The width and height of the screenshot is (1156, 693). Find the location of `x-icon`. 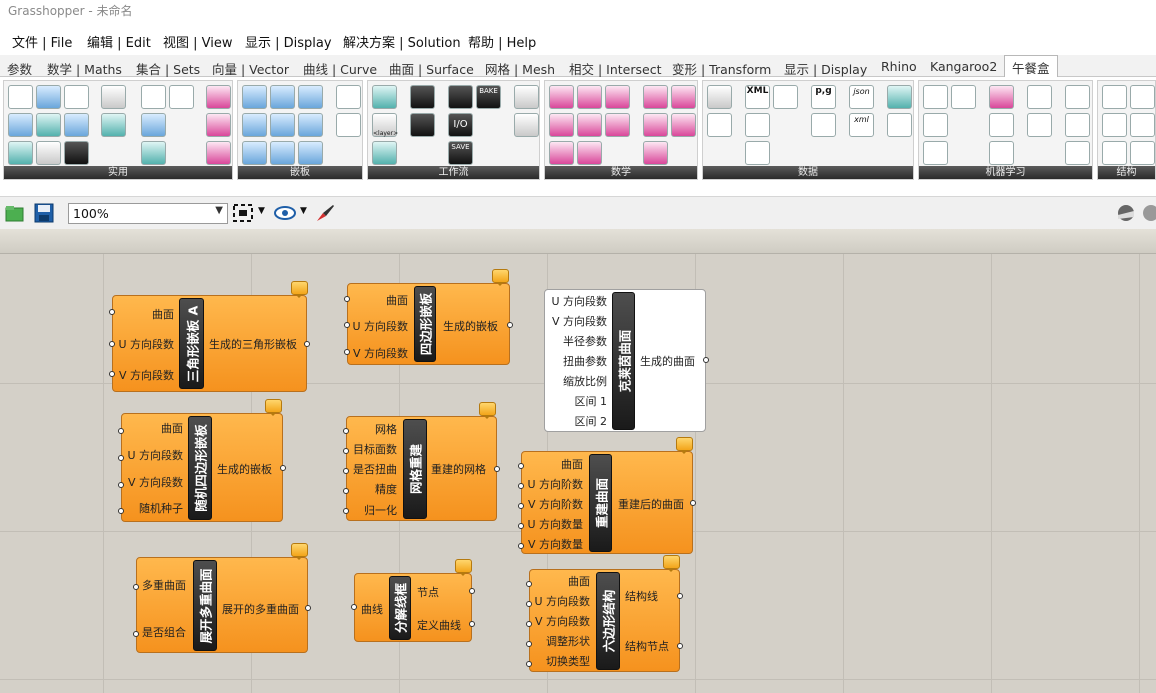

x-icon is located at coordinates (526, 125).